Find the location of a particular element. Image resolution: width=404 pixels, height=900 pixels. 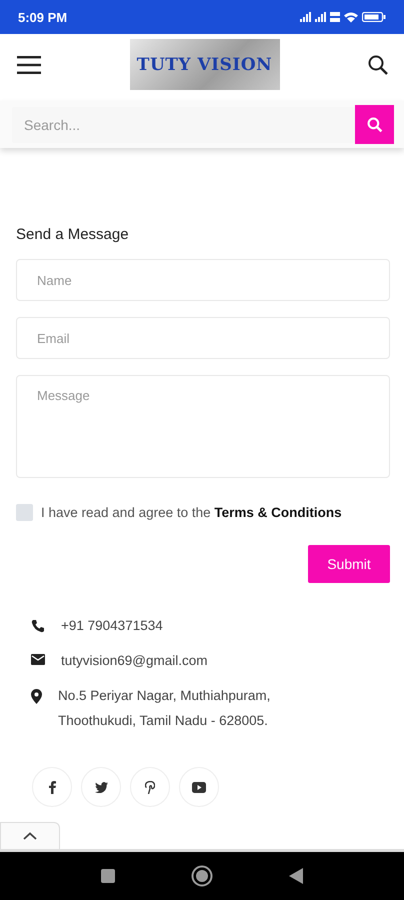

logo: TUTY VISION is located at coordinates (205, 64).